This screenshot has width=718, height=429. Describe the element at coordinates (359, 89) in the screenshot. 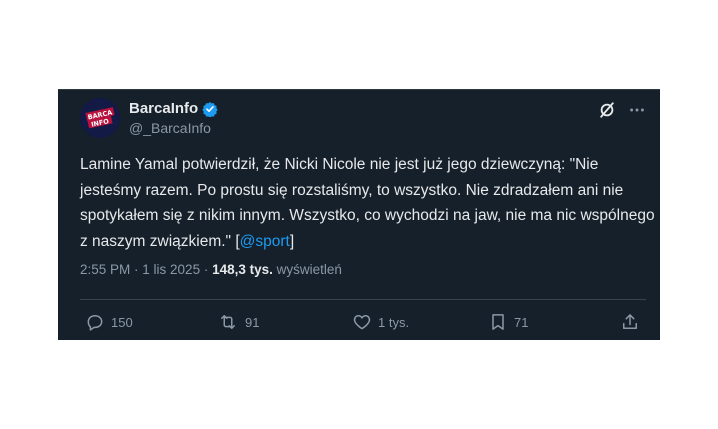

I see `card-top-divider` at that location.